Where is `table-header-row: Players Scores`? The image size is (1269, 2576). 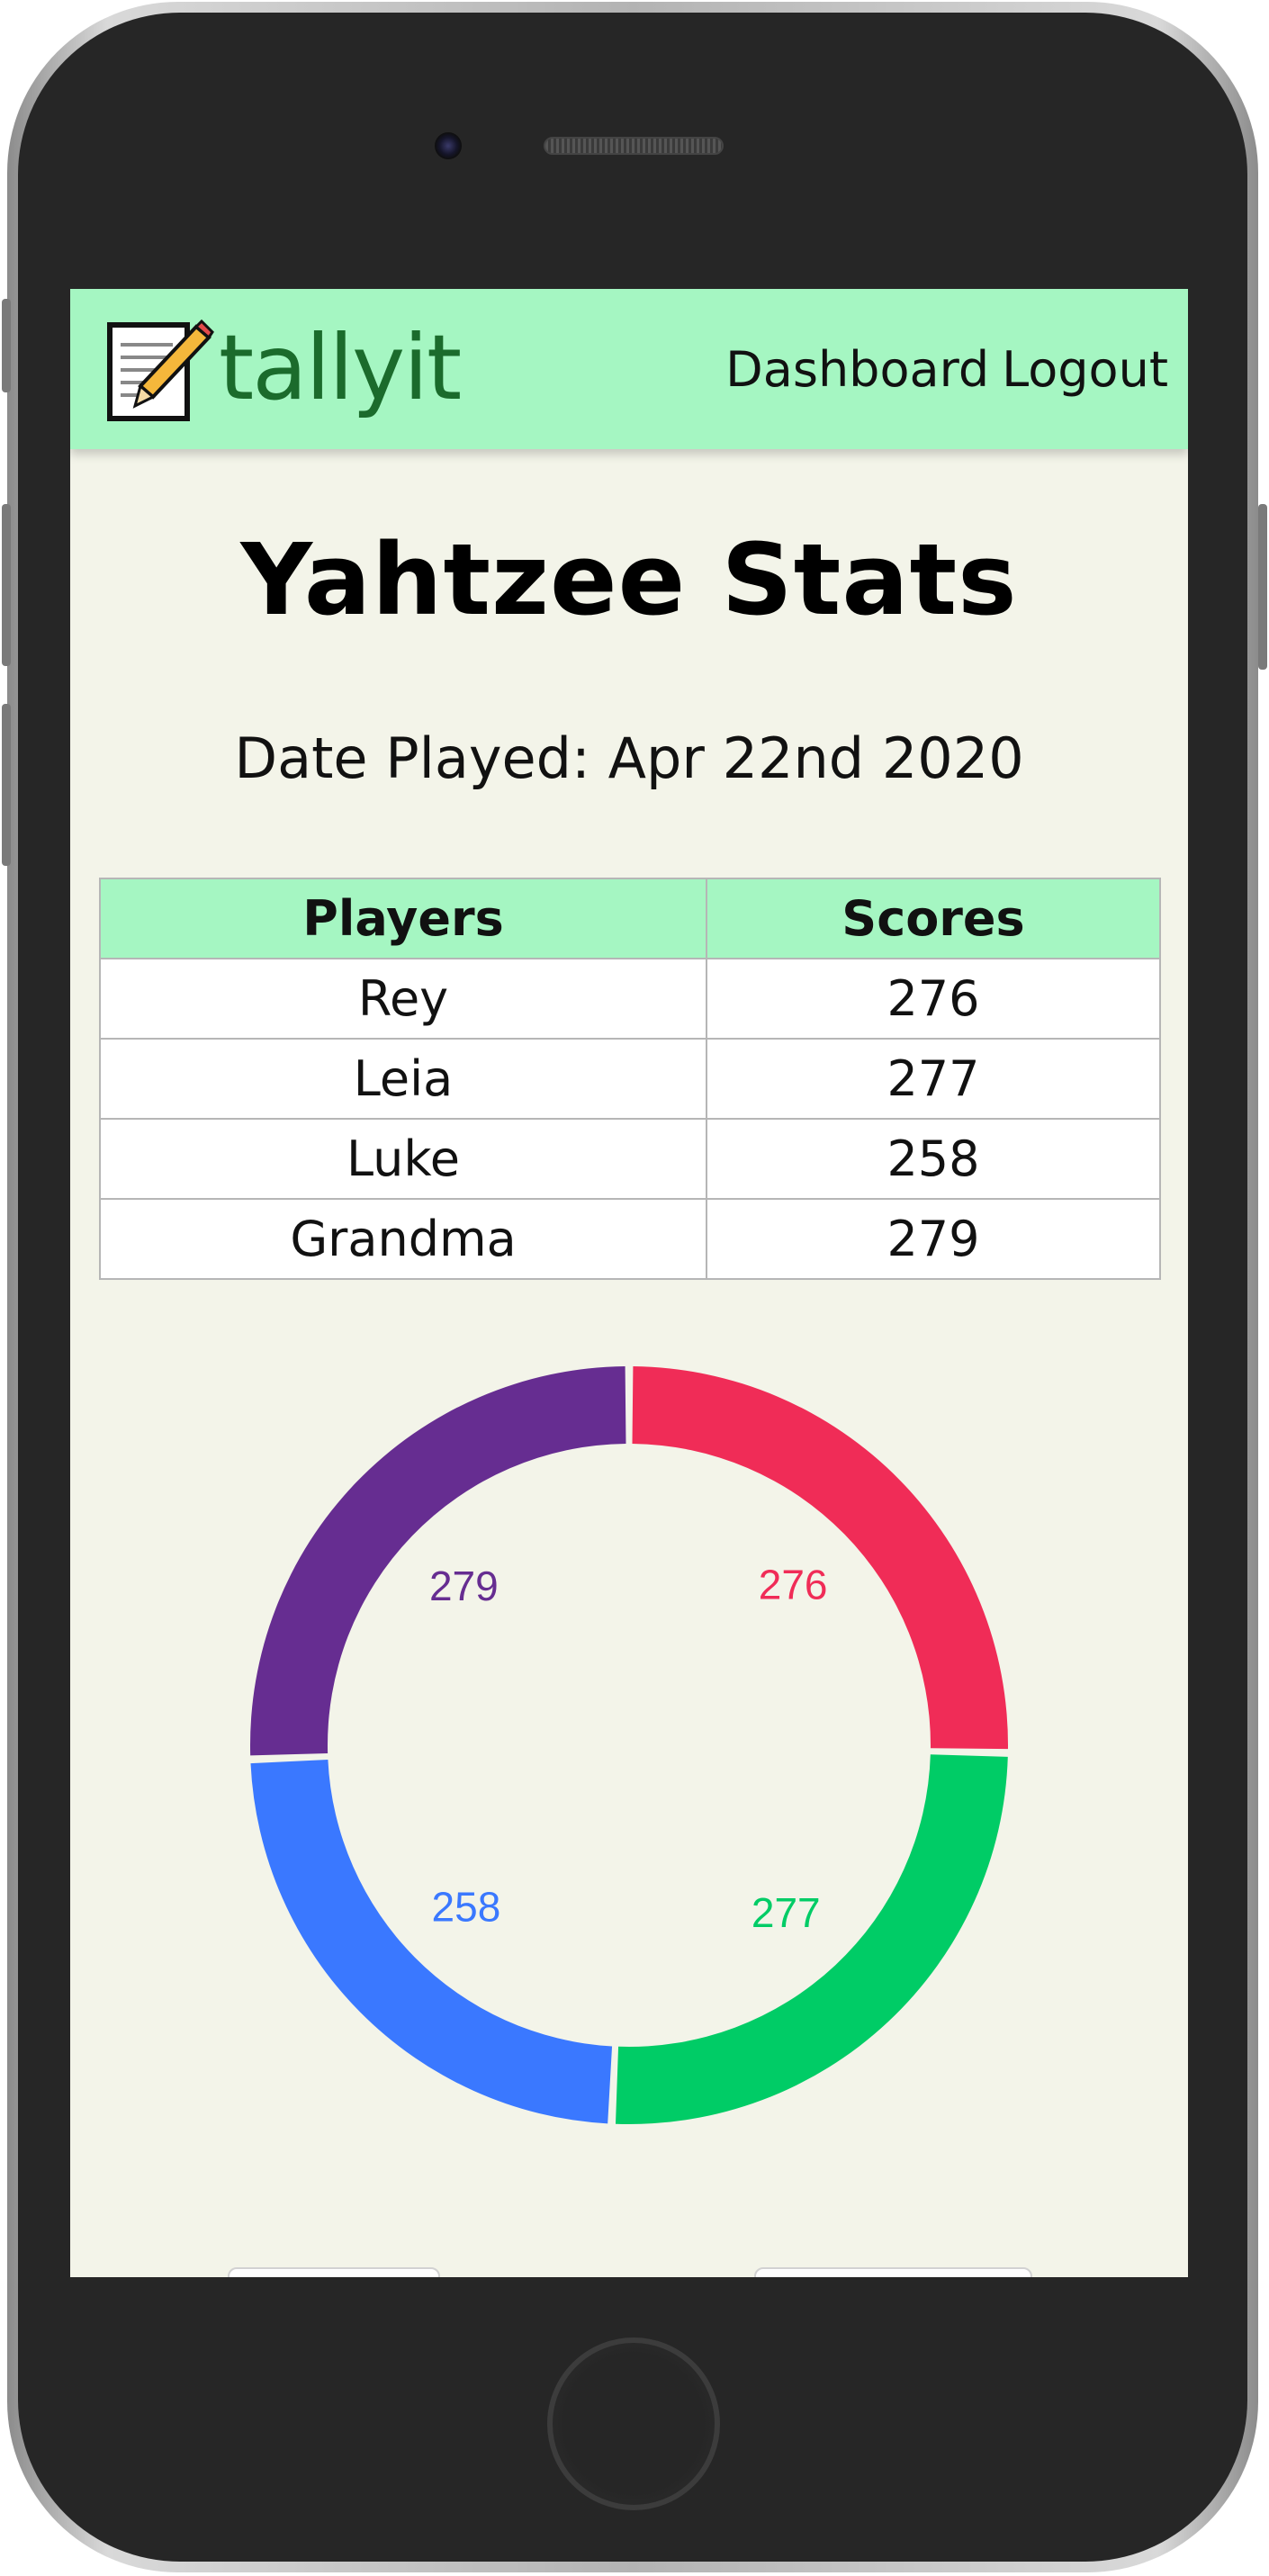 table-header-row: Players Scores is located at coordinates (630, 918).